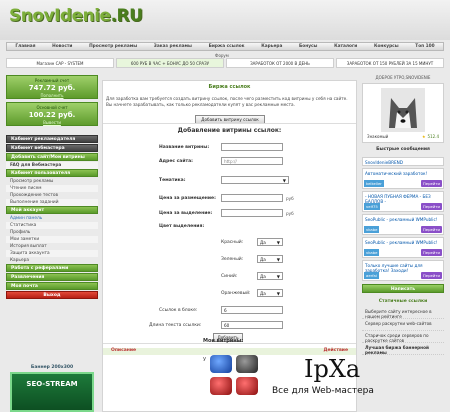  I want to click on nav-career: Карьера, so click(271, 46).